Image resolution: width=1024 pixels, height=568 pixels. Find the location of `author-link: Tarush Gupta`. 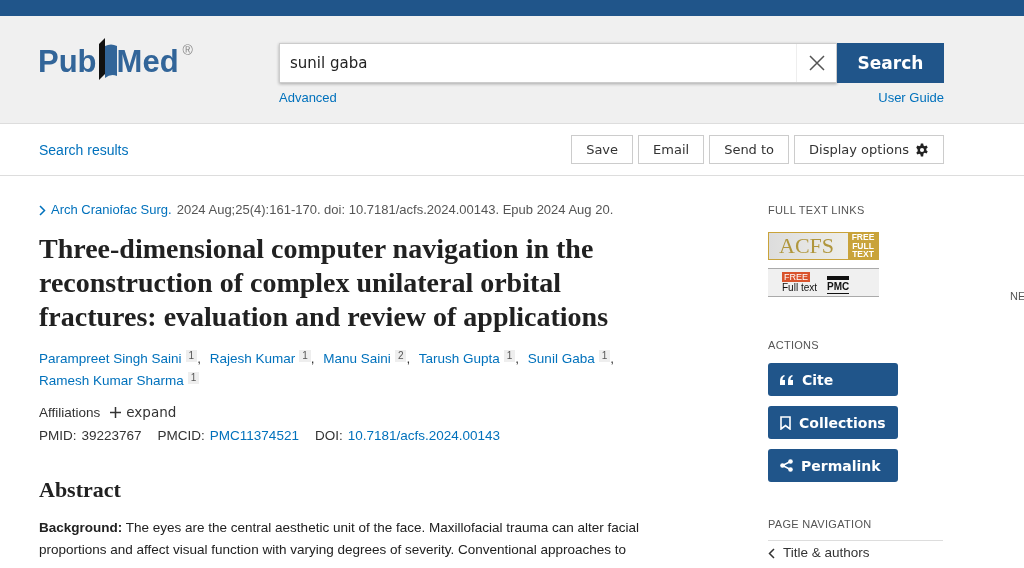

author-link: Tarush Gupta is located at coordinates (459, 358).